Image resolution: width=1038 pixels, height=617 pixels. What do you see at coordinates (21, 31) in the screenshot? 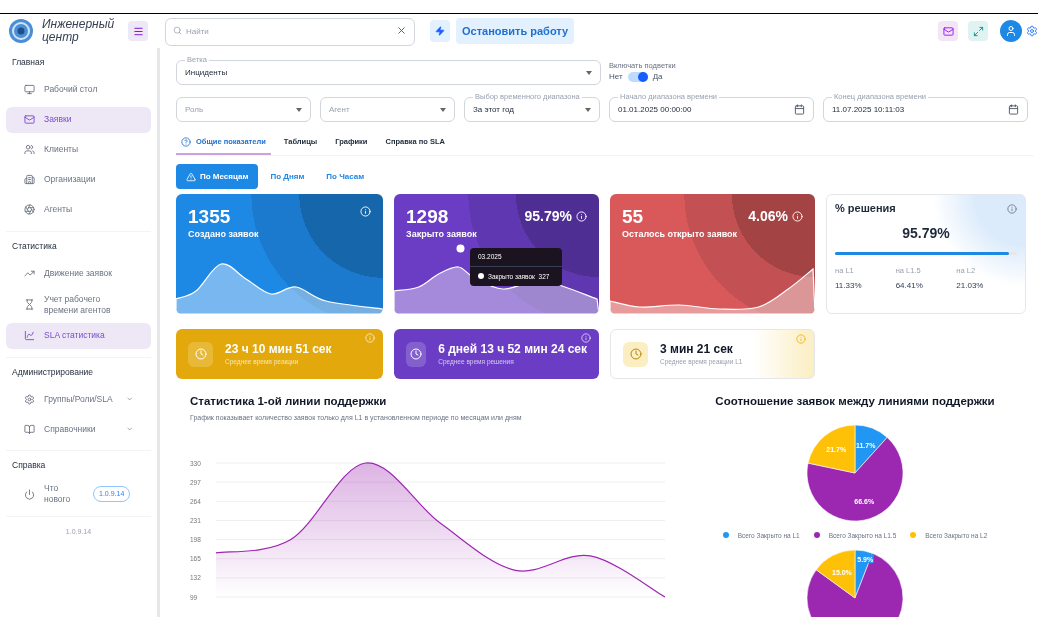
I see `logo-icon` at bounding box center [21, 31].